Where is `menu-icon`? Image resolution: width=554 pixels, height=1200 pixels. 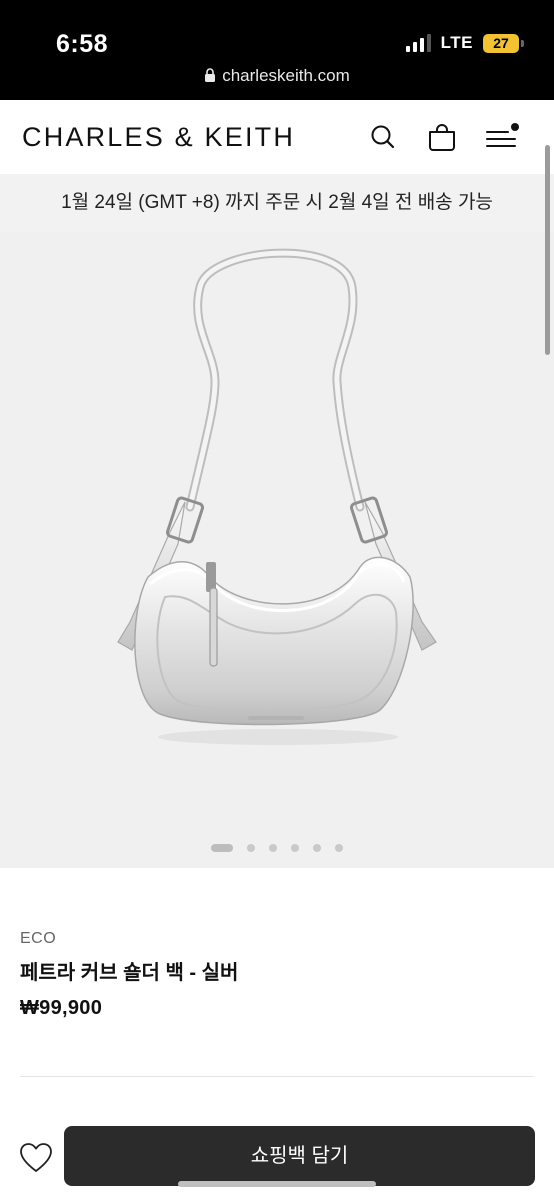 menu-icon is located at coordinates (501, 137).